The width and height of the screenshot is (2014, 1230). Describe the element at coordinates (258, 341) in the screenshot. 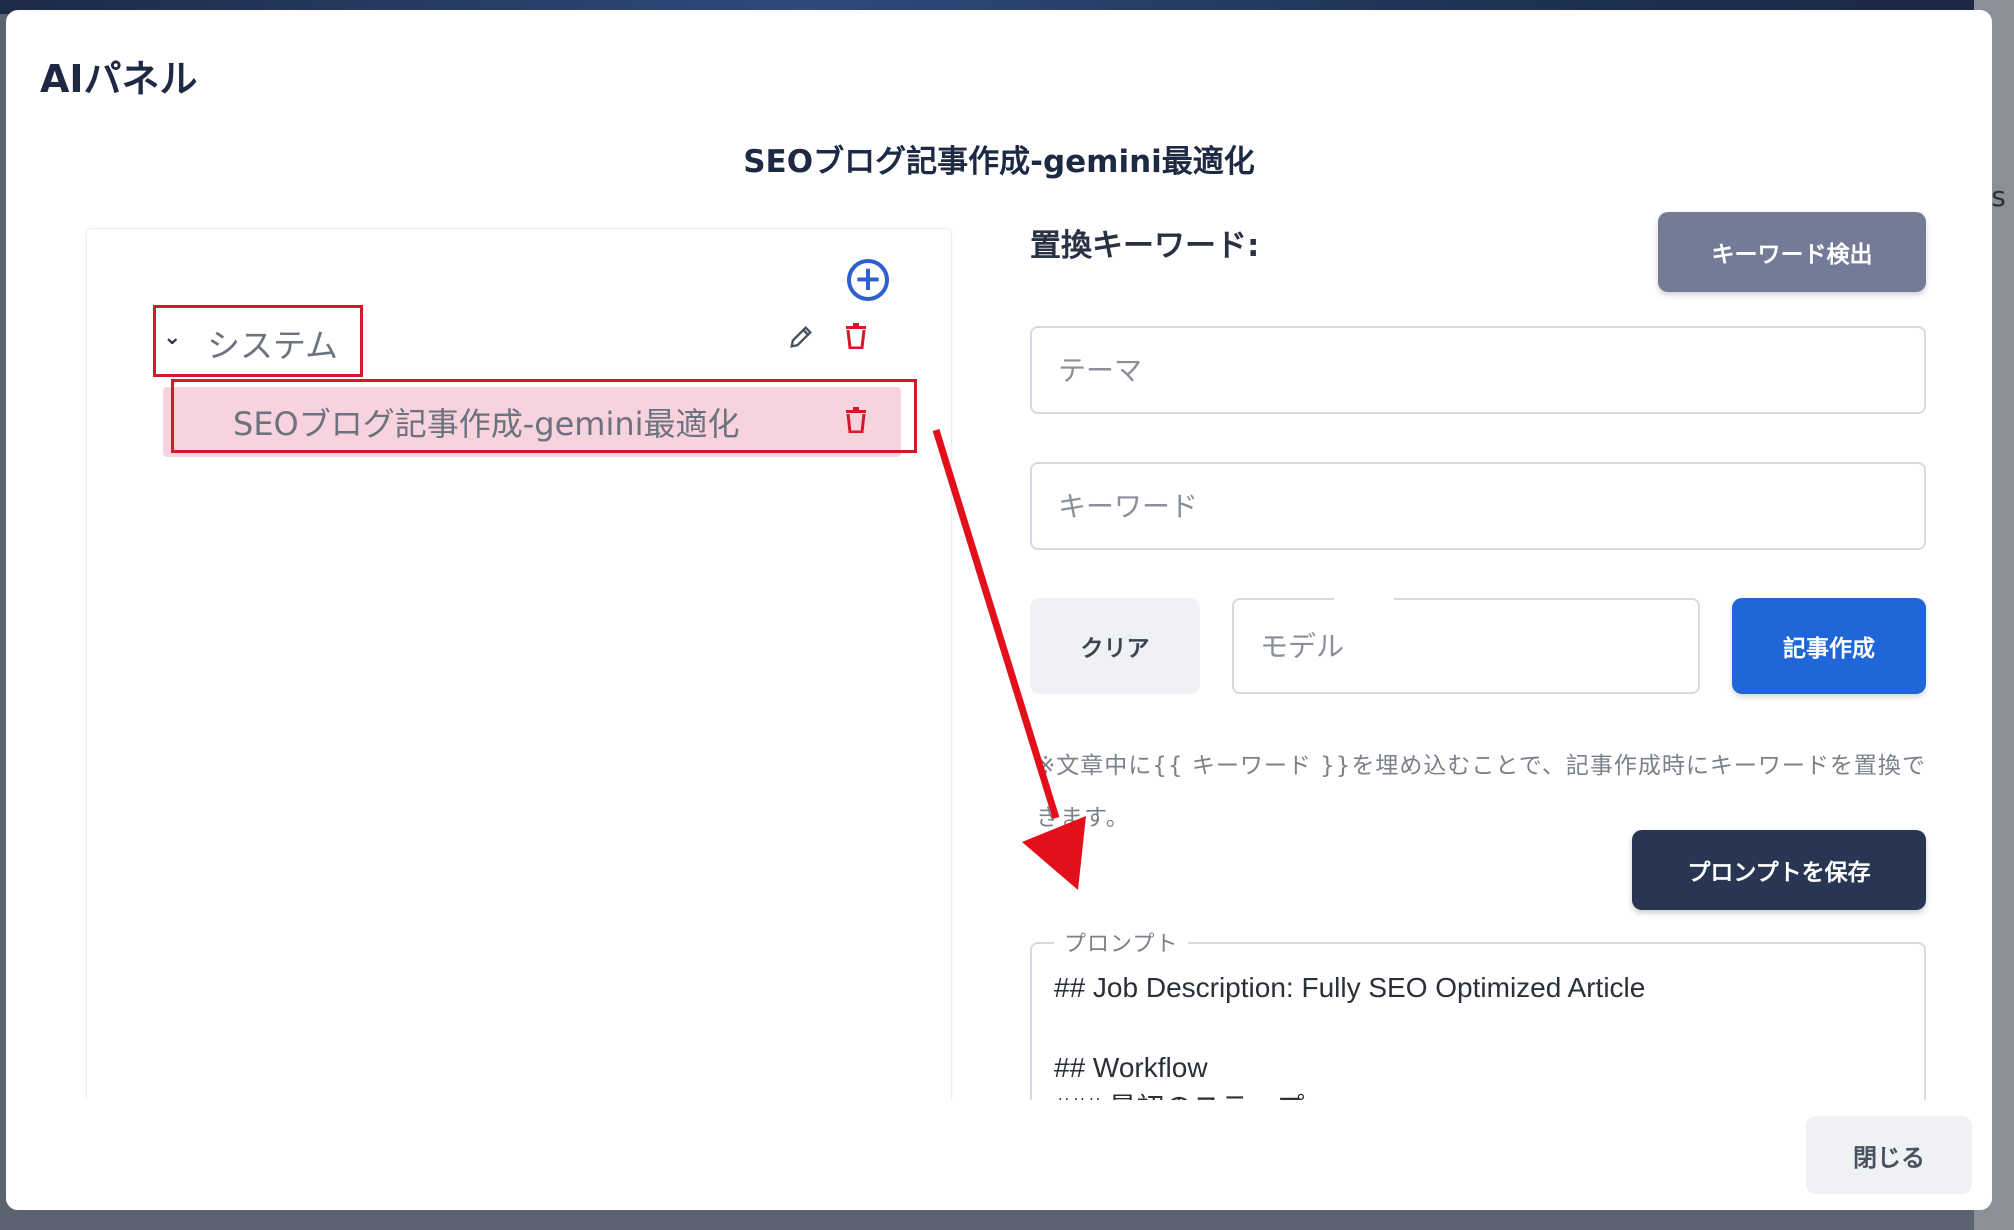

I see `annotation-box-folder` at that location.